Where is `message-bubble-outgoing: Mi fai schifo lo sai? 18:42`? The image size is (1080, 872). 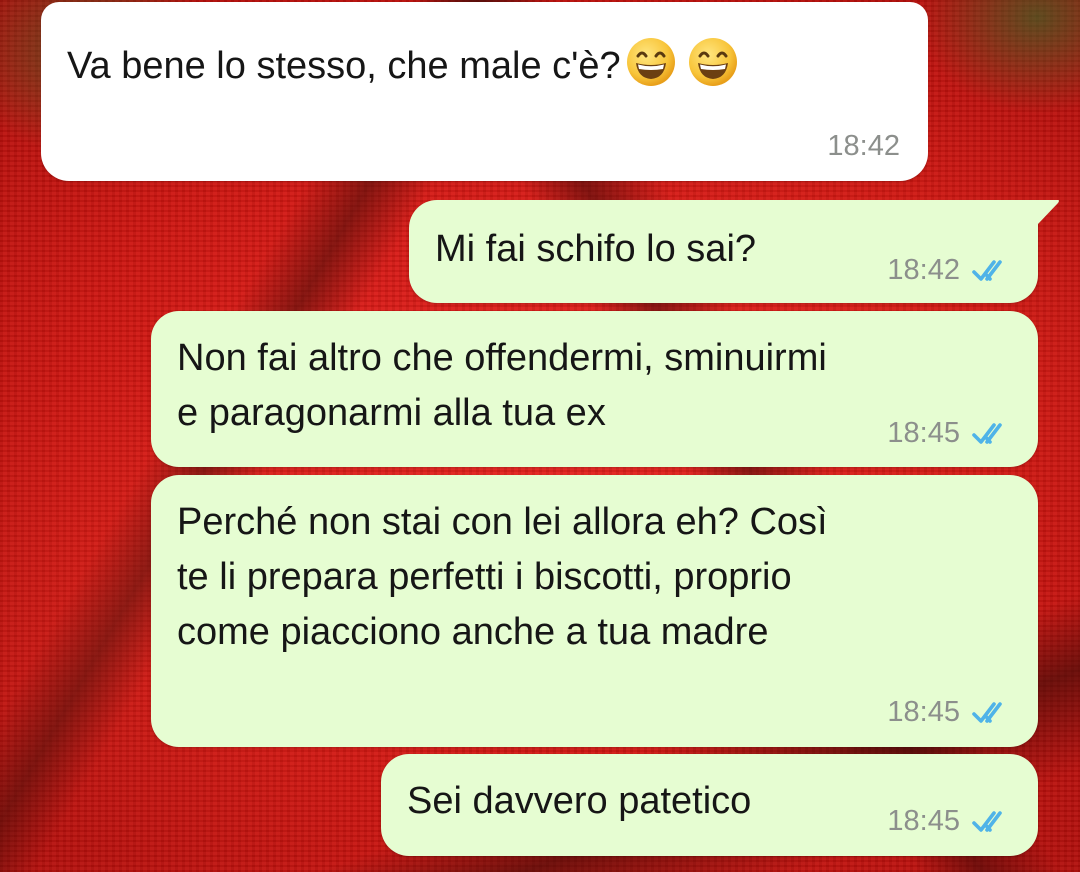 message-bubble-outgoing: Mi fai schifo lo sai? 18:42 is located at coordinates (734, 251).